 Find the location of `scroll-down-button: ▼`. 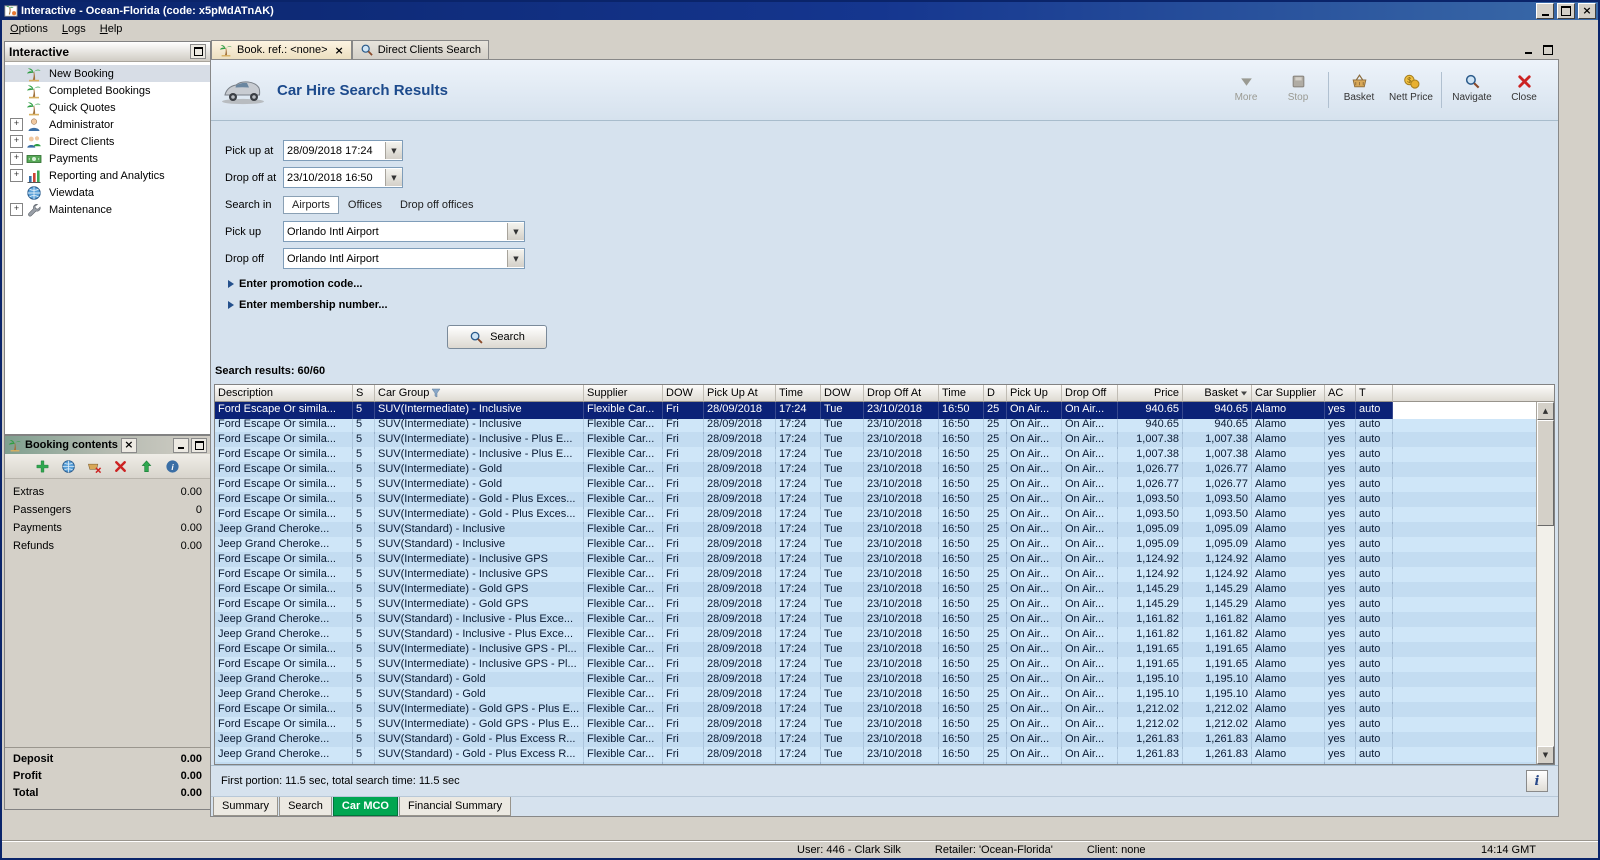

scroll-down-button: ▼ is located at coordinates (1545, 755).